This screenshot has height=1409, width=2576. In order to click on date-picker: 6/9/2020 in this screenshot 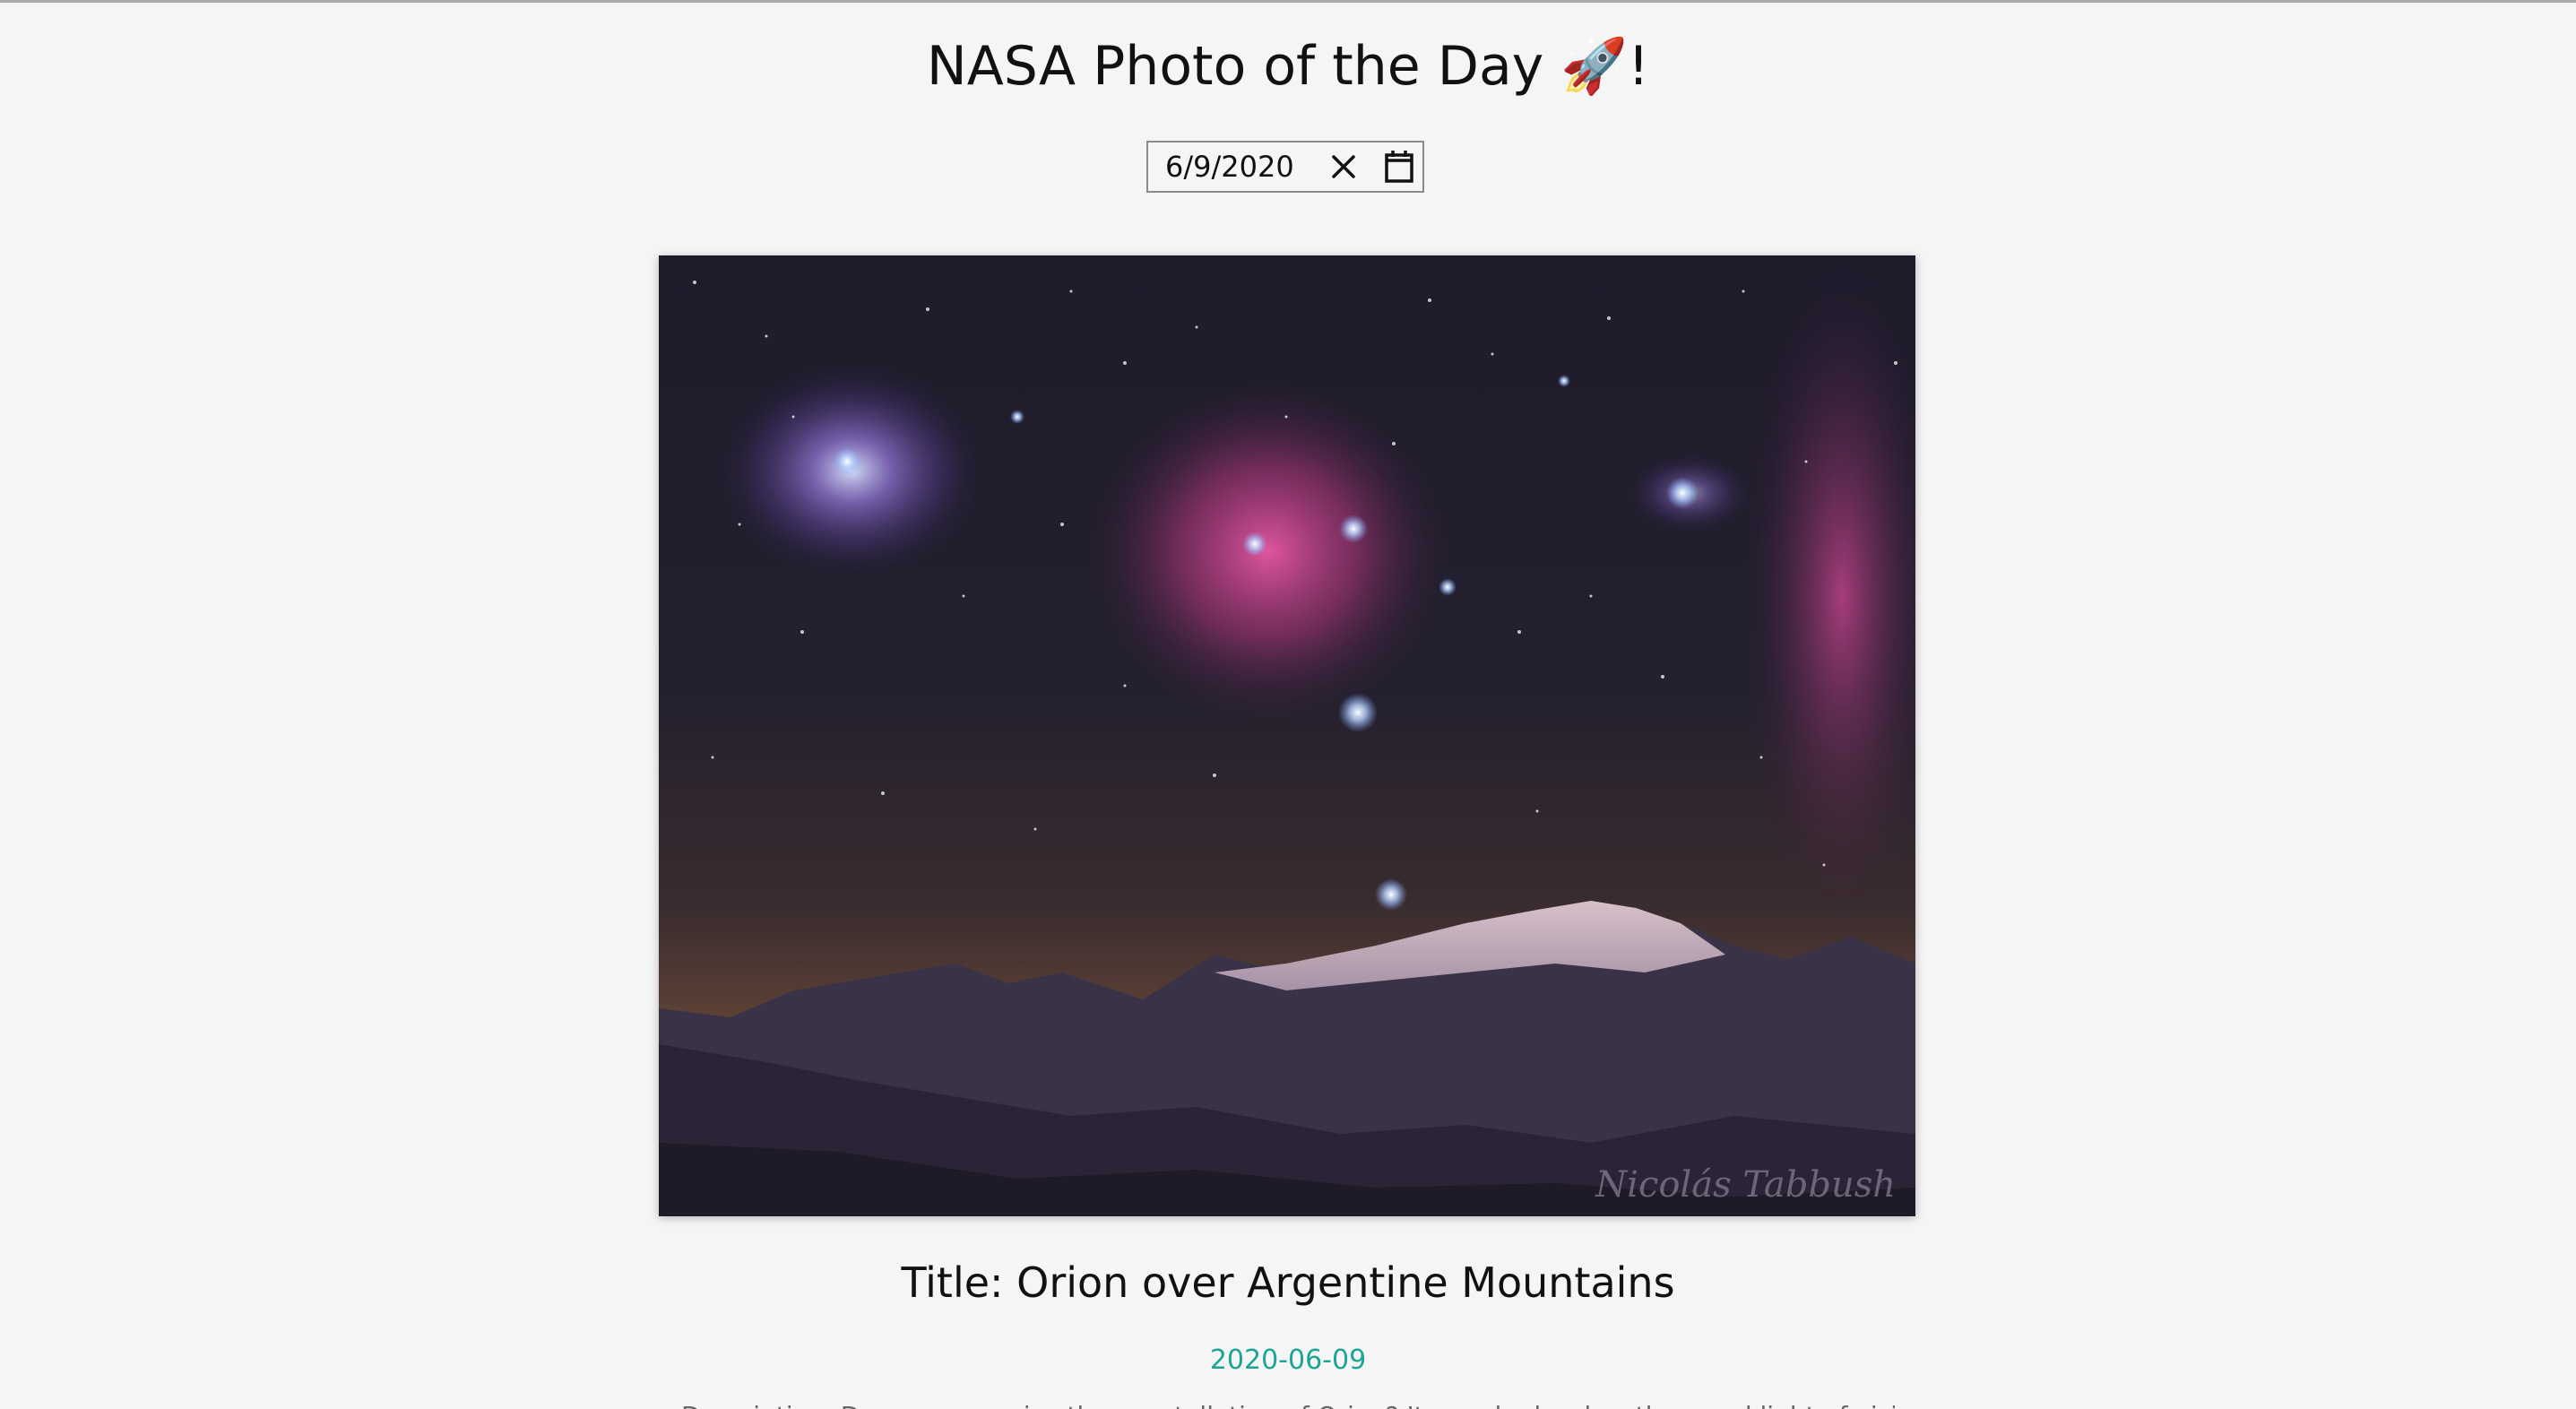, I will do `click(1285, 167)`.